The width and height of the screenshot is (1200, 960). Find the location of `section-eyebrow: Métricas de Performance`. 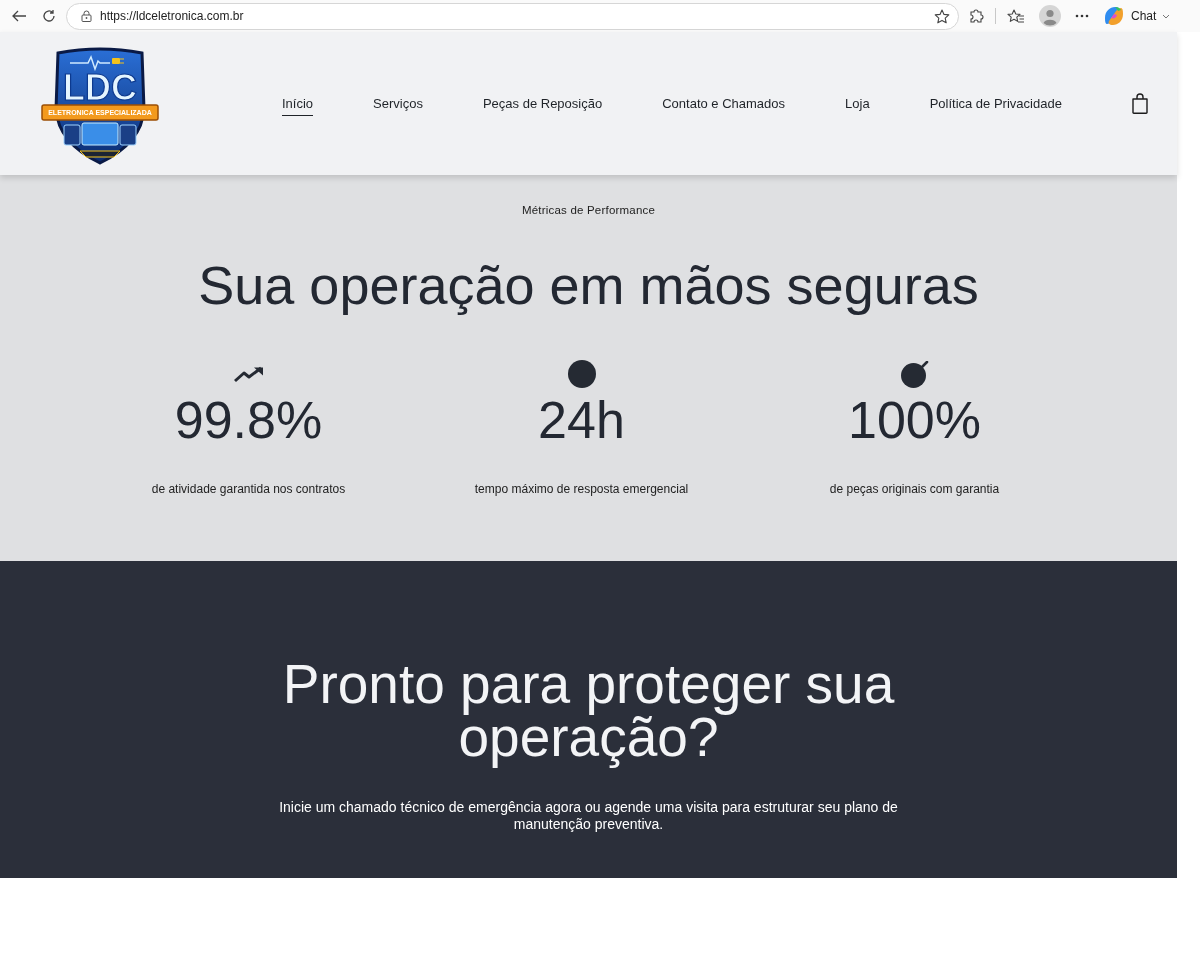

section-eyebrow: Métricas de Performance is located at coordinates (588, 210).